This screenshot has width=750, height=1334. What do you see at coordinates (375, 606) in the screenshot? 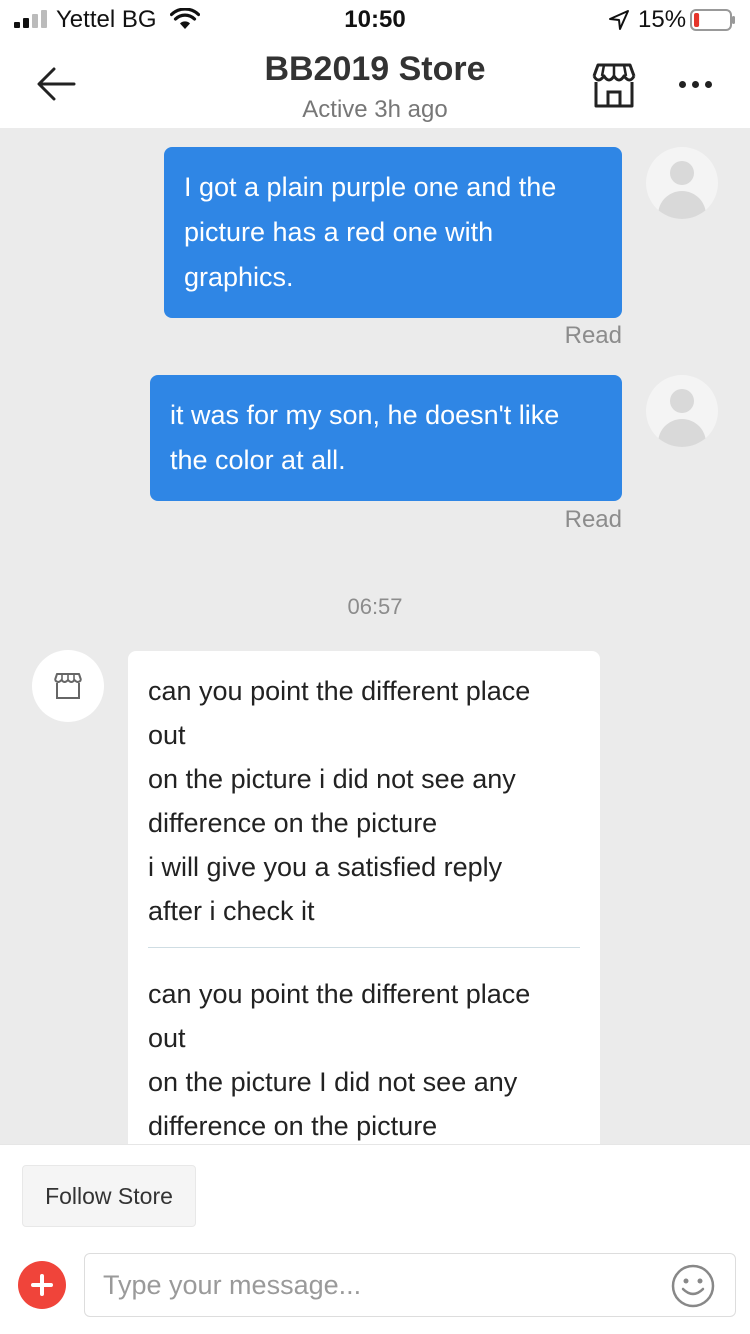
I see `message-timestamp: 06:57` at bounding box center [375, 606].